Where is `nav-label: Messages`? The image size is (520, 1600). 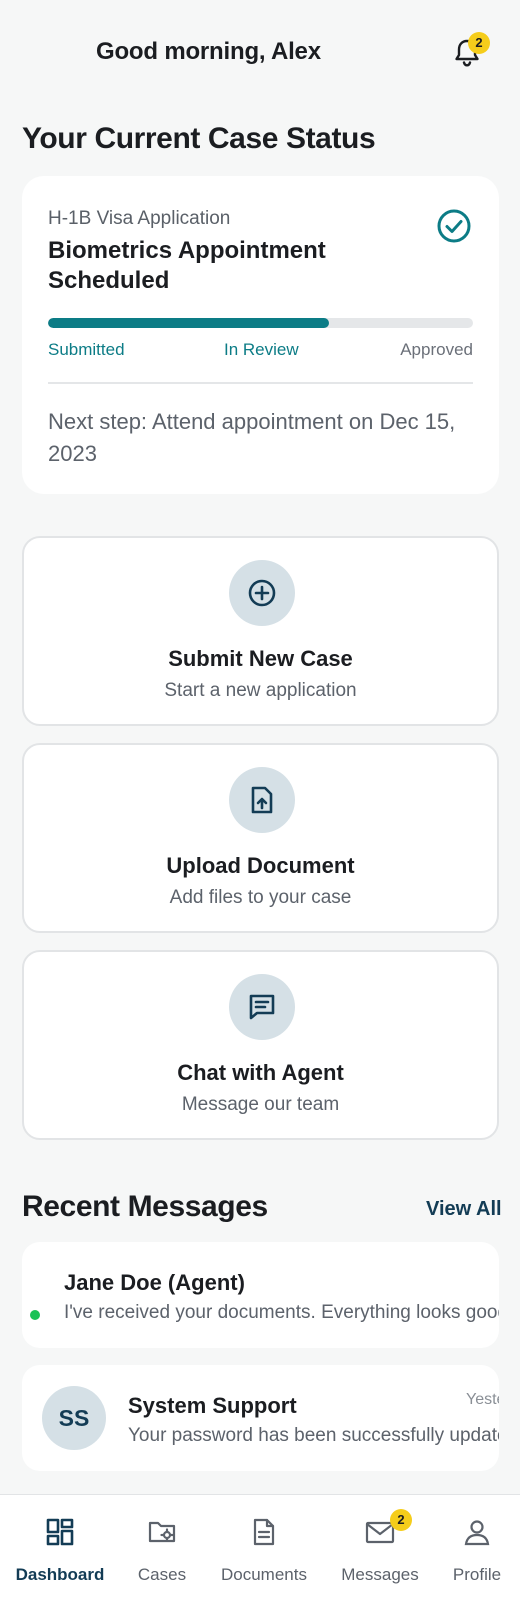 nav-label: Messages is located at coordinates (380, 1574).